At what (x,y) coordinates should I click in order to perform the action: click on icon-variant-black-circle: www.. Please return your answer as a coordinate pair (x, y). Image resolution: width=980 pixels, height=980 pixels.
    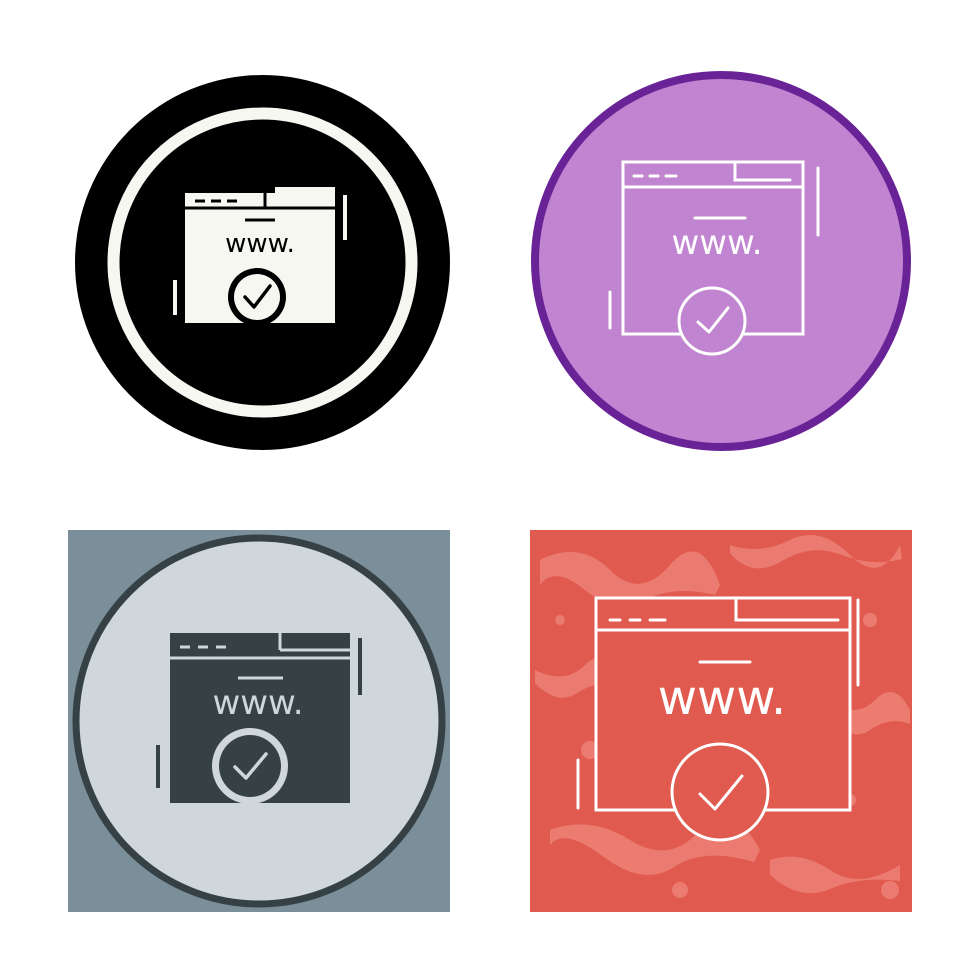
    Looking at the image, I should click on (262, 262).